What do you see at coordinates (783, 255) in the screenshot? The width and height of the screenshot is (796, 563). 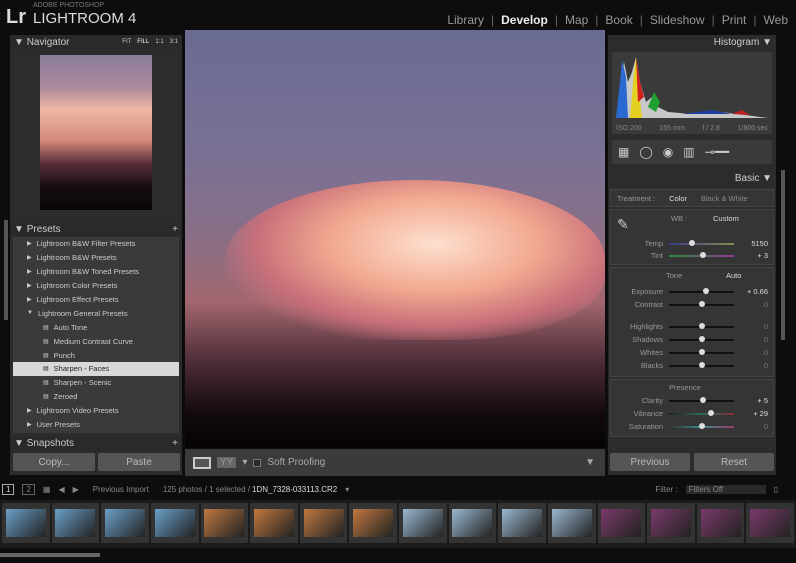 I see `right-panel-scrollbar` at bounding box center [783, 255].